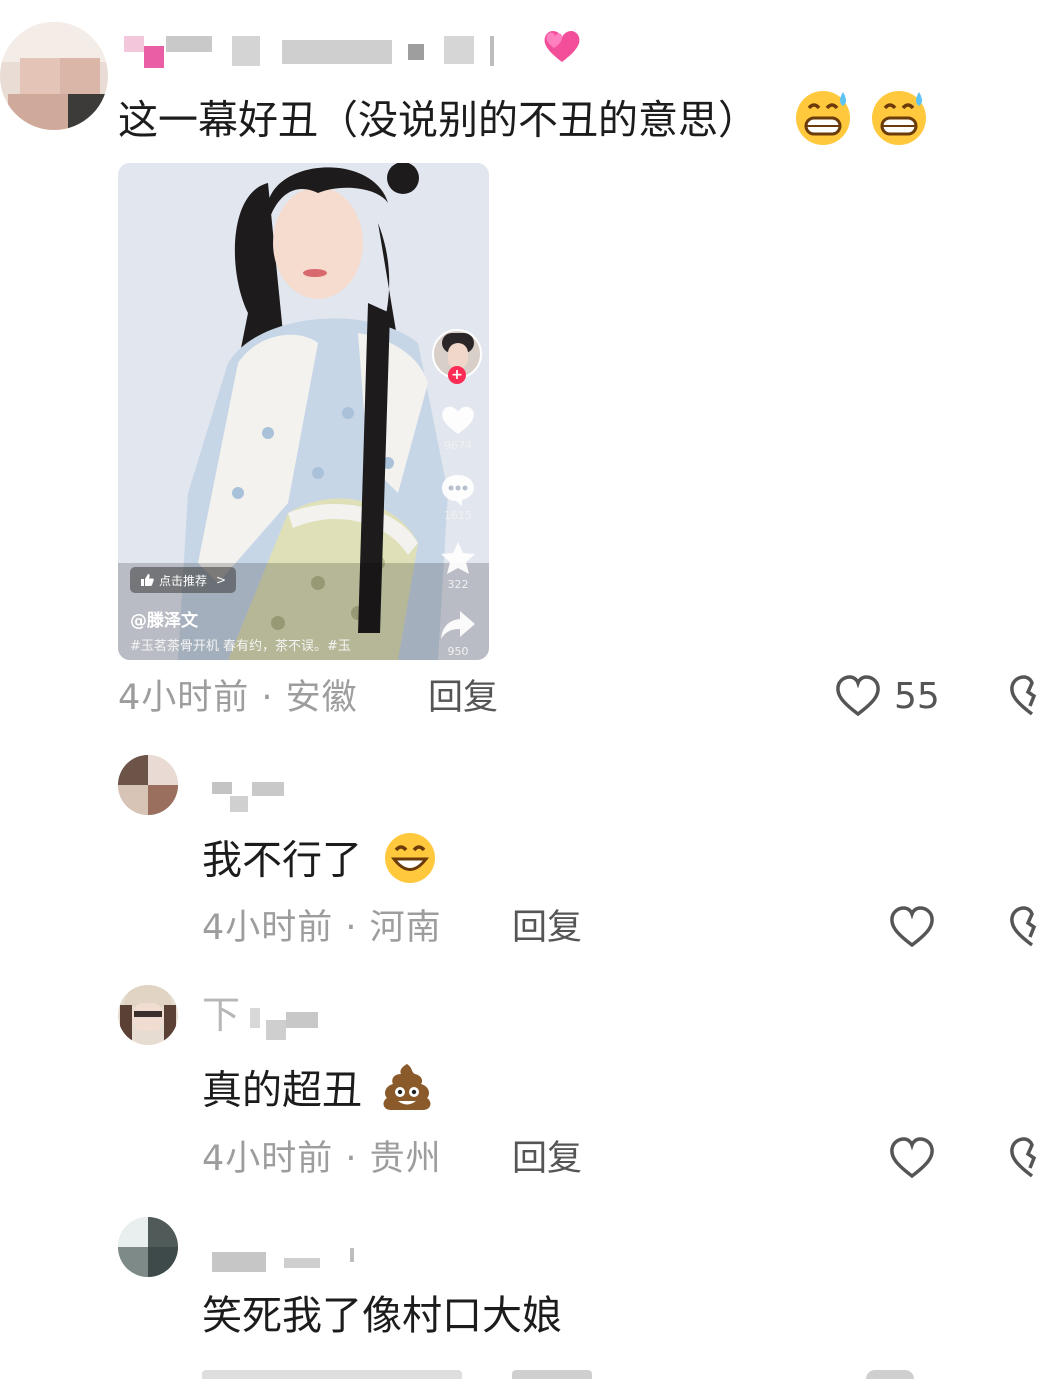 This screenshot has height=1379, width=1038. I want to click on video-caption: #玉茗茶骨开机 春有约，茶不误。#玉, so click(240, 646).